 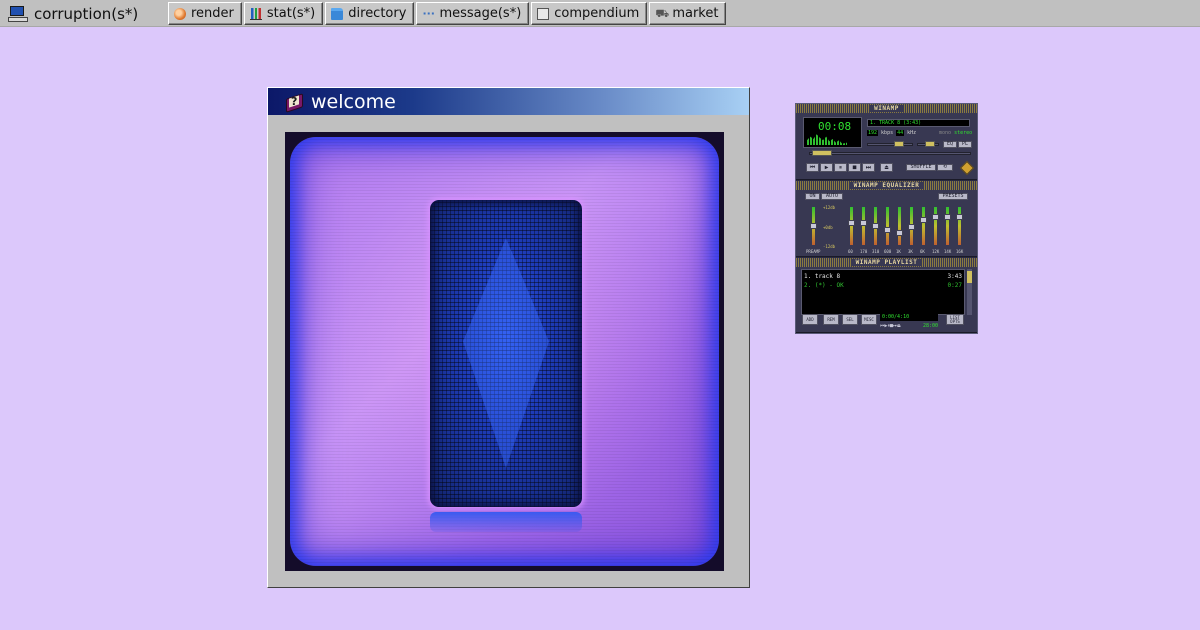 What do you see at coordinates (854, 167) in the screenshot?
I see `stop-icon: ■` at bounding box center [854, 167].